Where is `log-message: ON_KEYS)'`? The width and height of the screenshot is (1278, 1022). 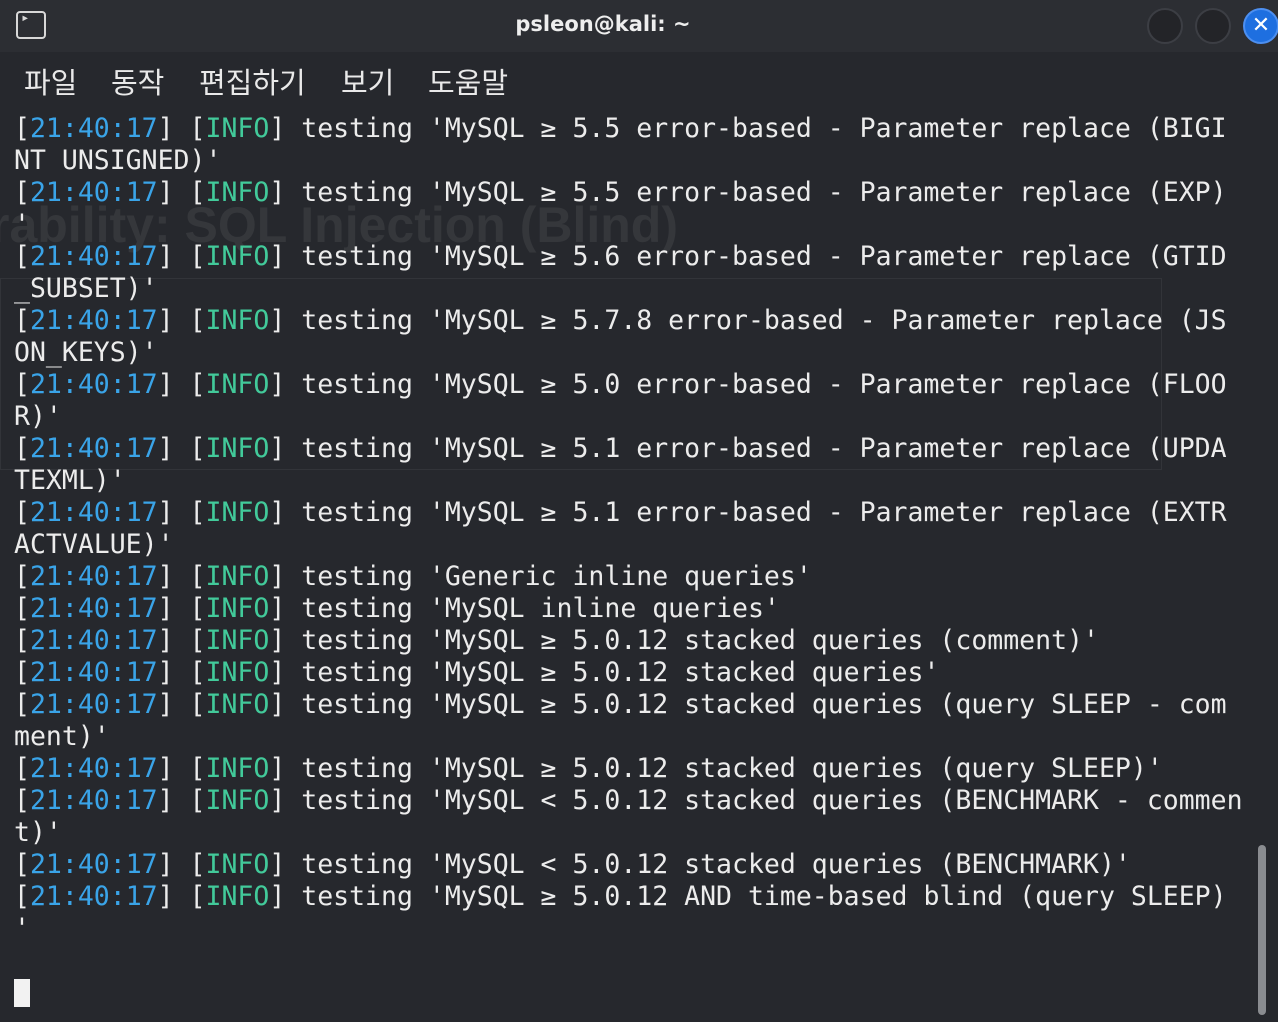
log-message: ON_KEYS)' is located at coordinates (86, 352).